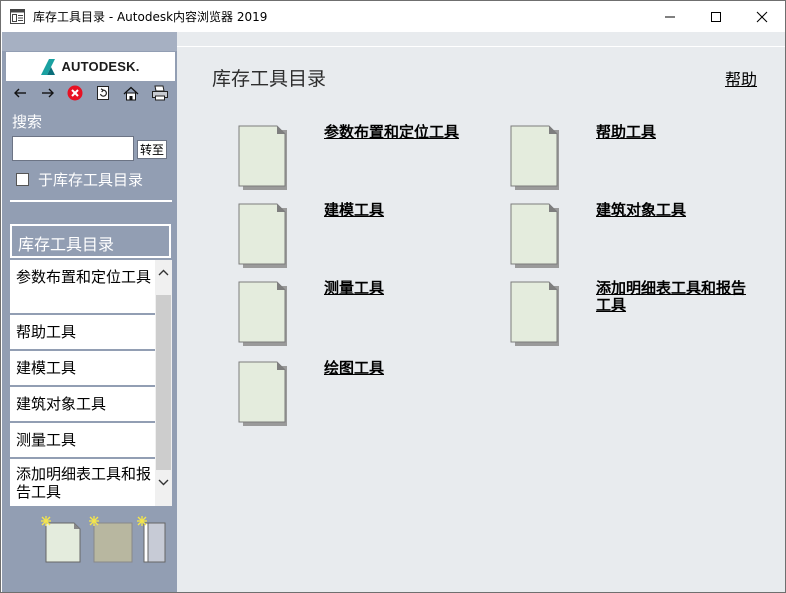 The width and height of the screenshot is (786, 593). Describe the element at coordinates (404, 368) in the screenshot. I see `category-link: 绘图工具` at that location.